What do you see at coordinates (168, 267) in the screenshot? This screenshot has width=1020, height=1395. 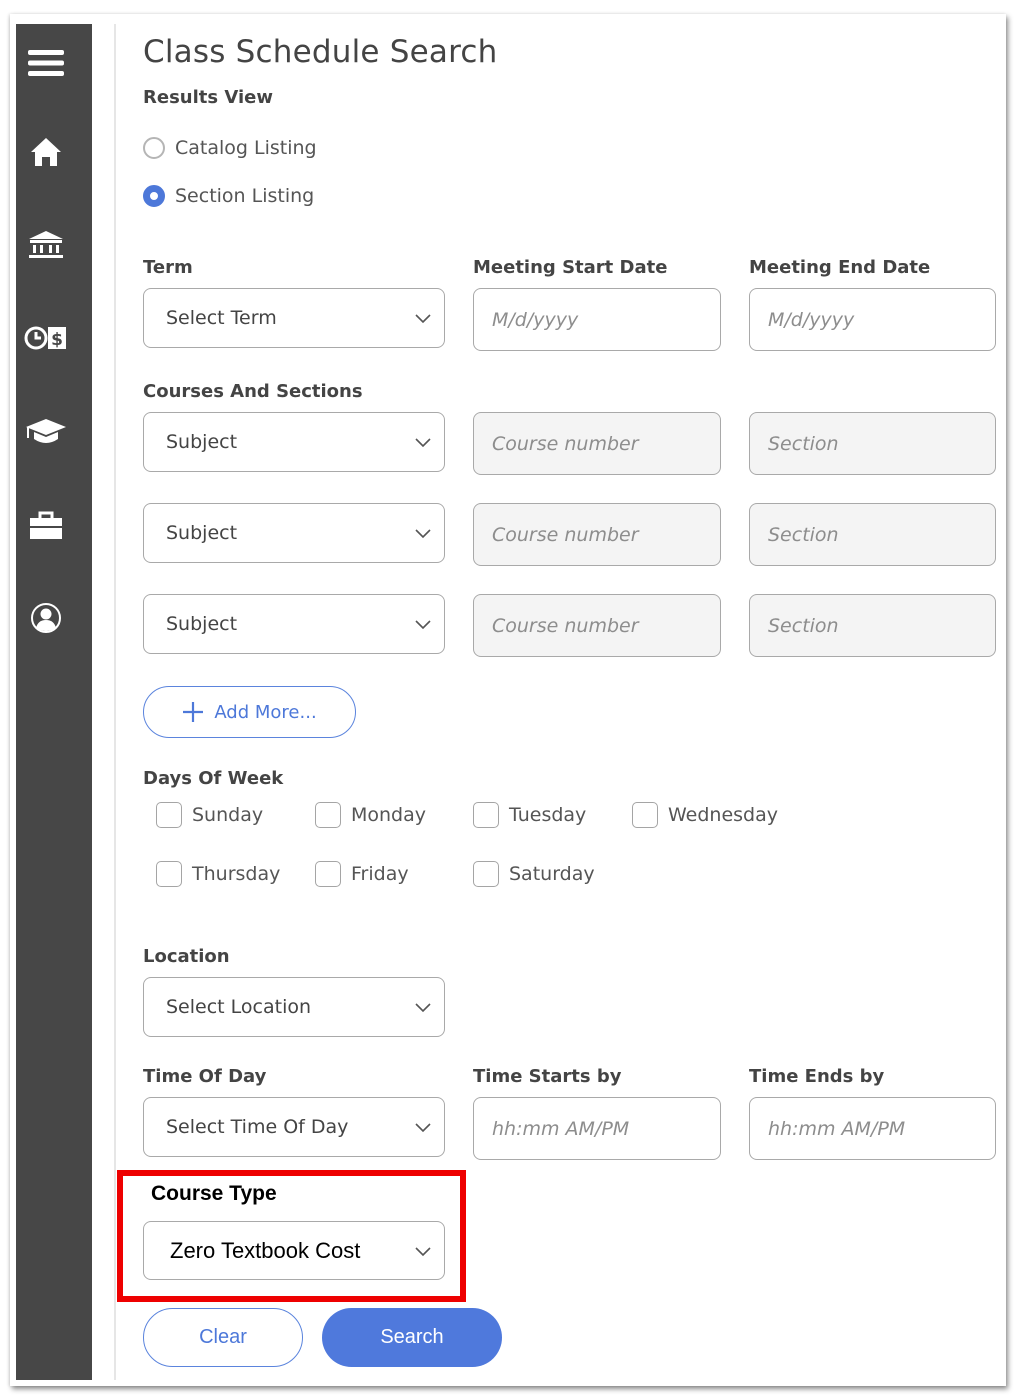 I see `term-label: Term` at bounding box center [168, 267].